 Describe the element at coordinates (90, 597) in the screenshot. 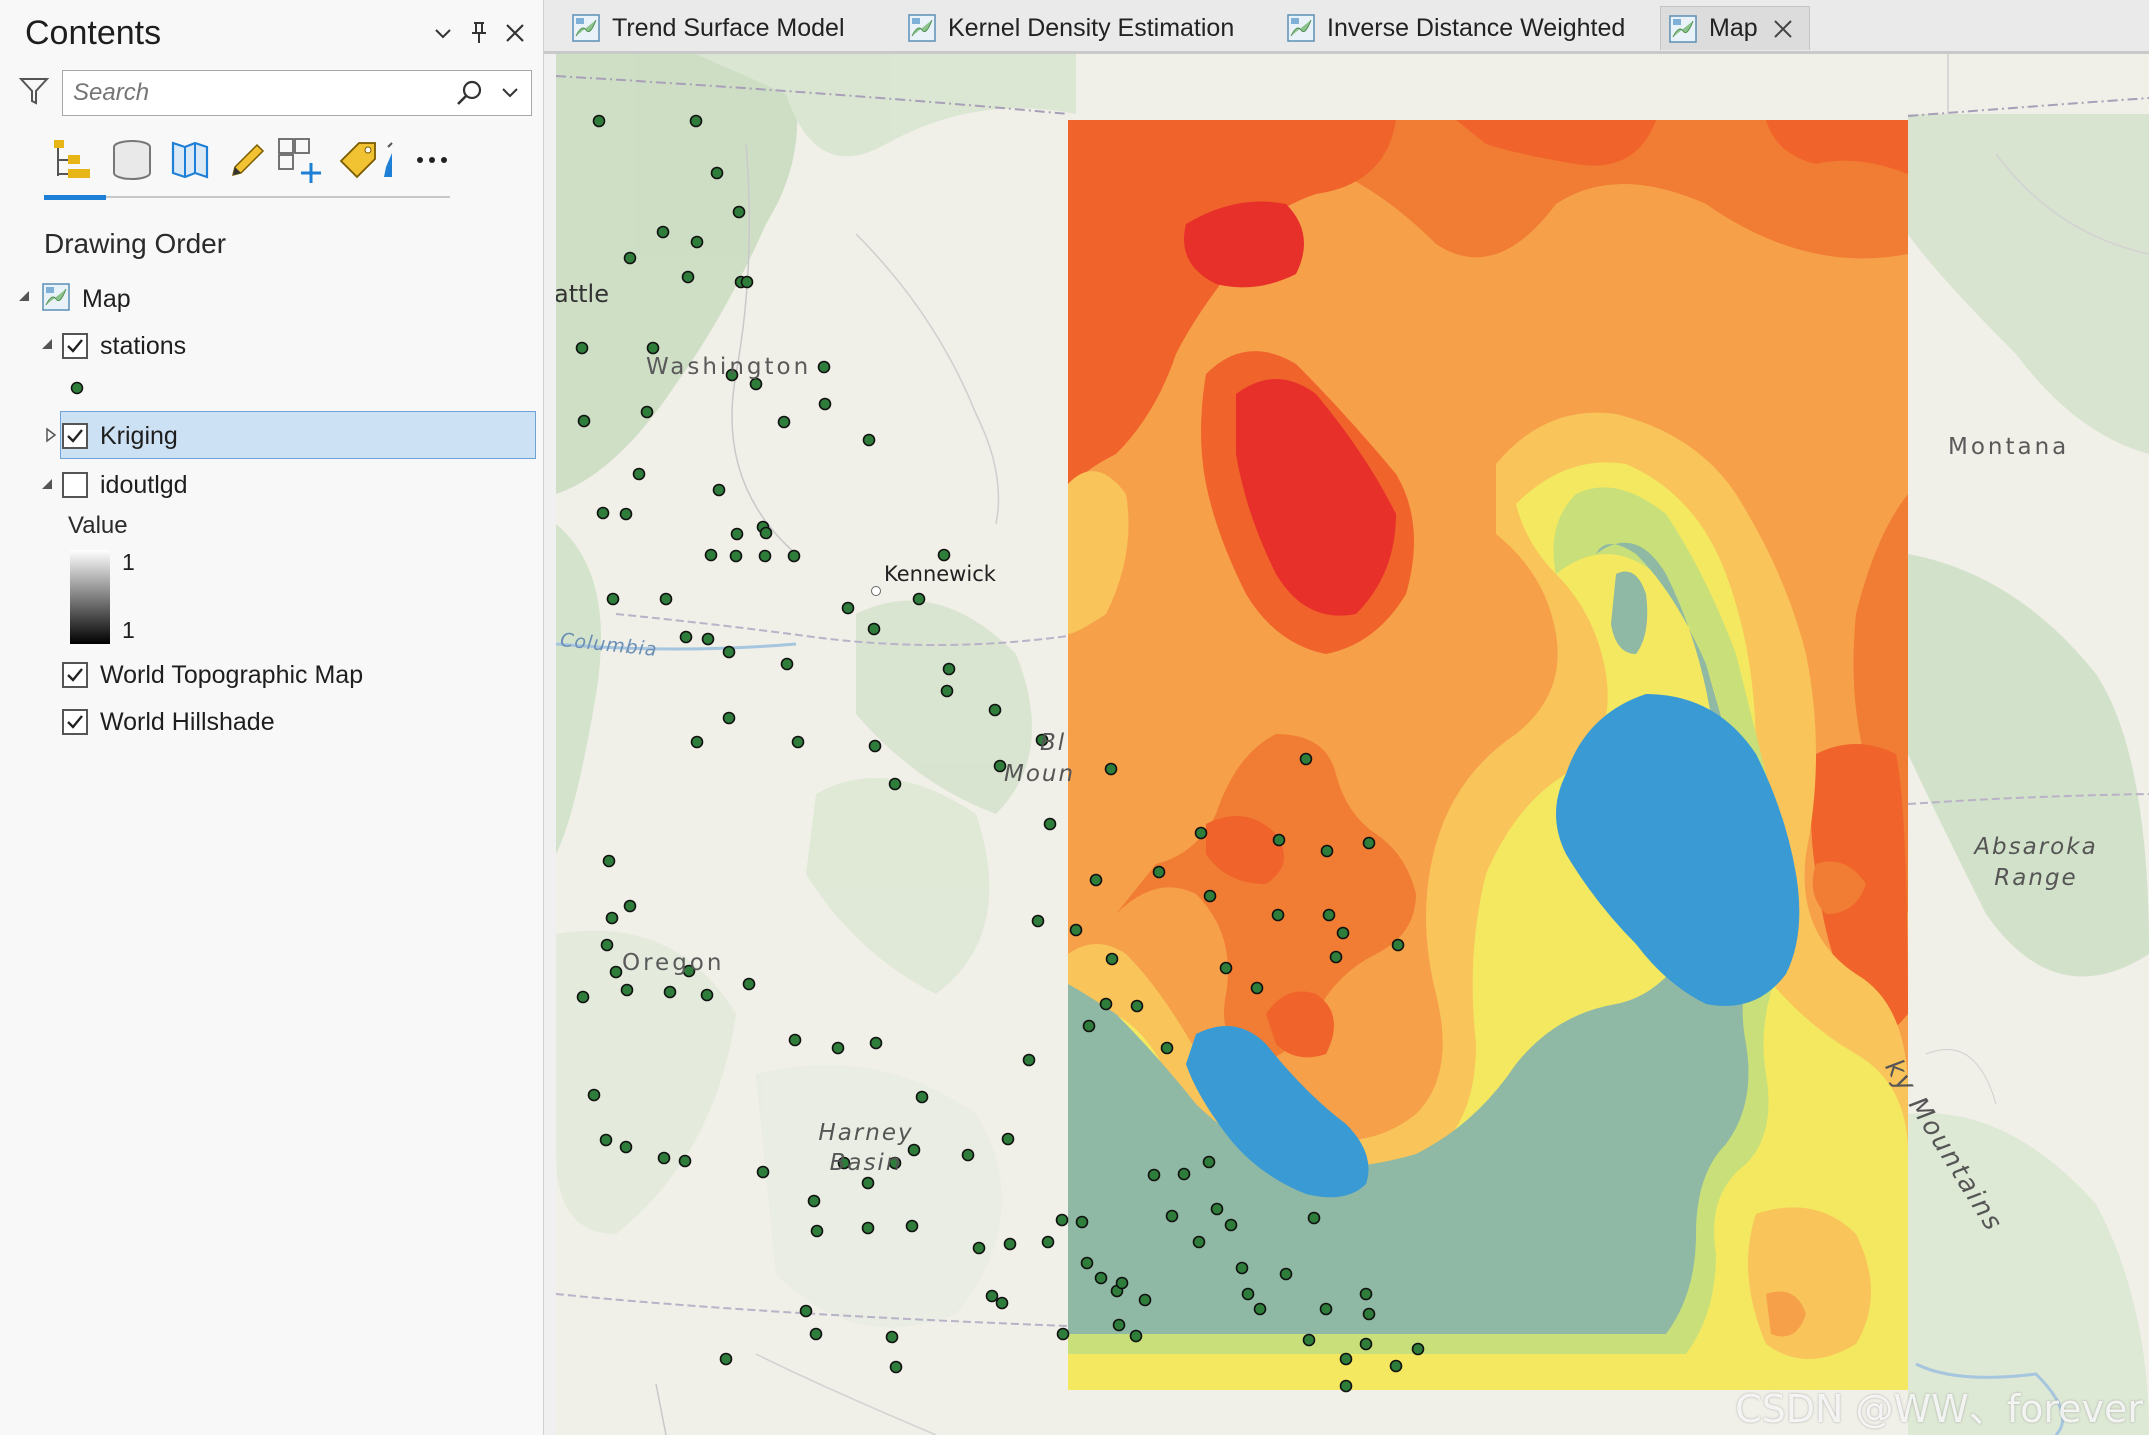

I see `legend-color-ramp` at that location.